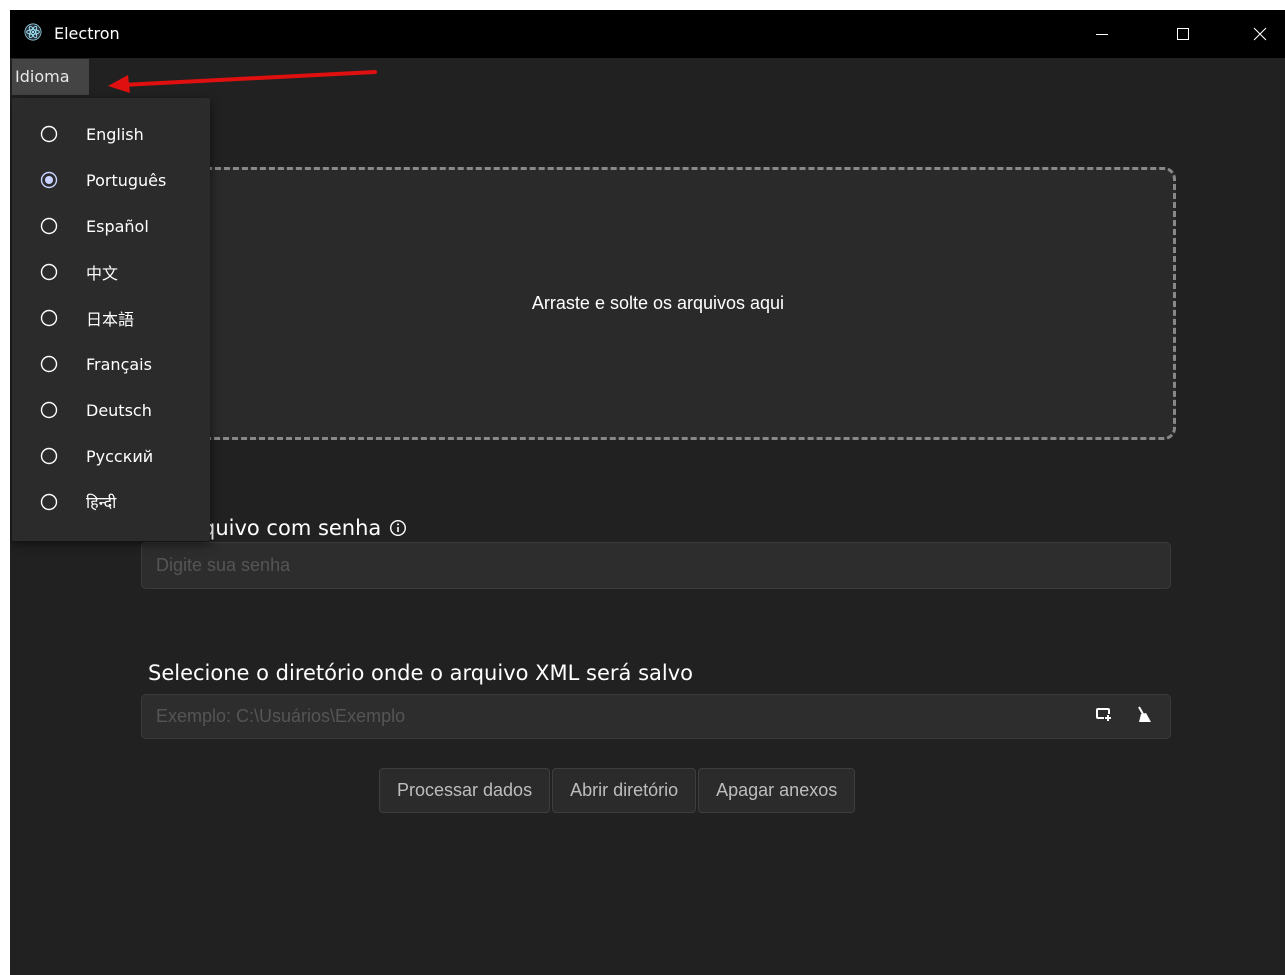  I want to click on password-input, so click(656, 565).